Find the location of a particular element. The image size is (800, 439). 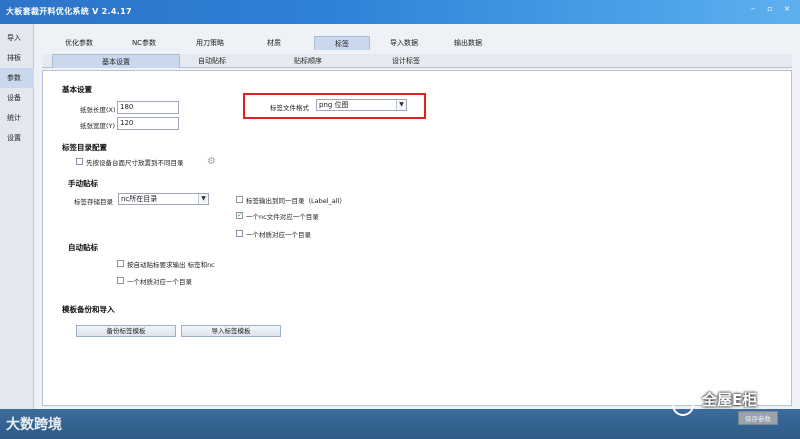

basic-section-title: 基本设置 is located at coordinates (77, 89).